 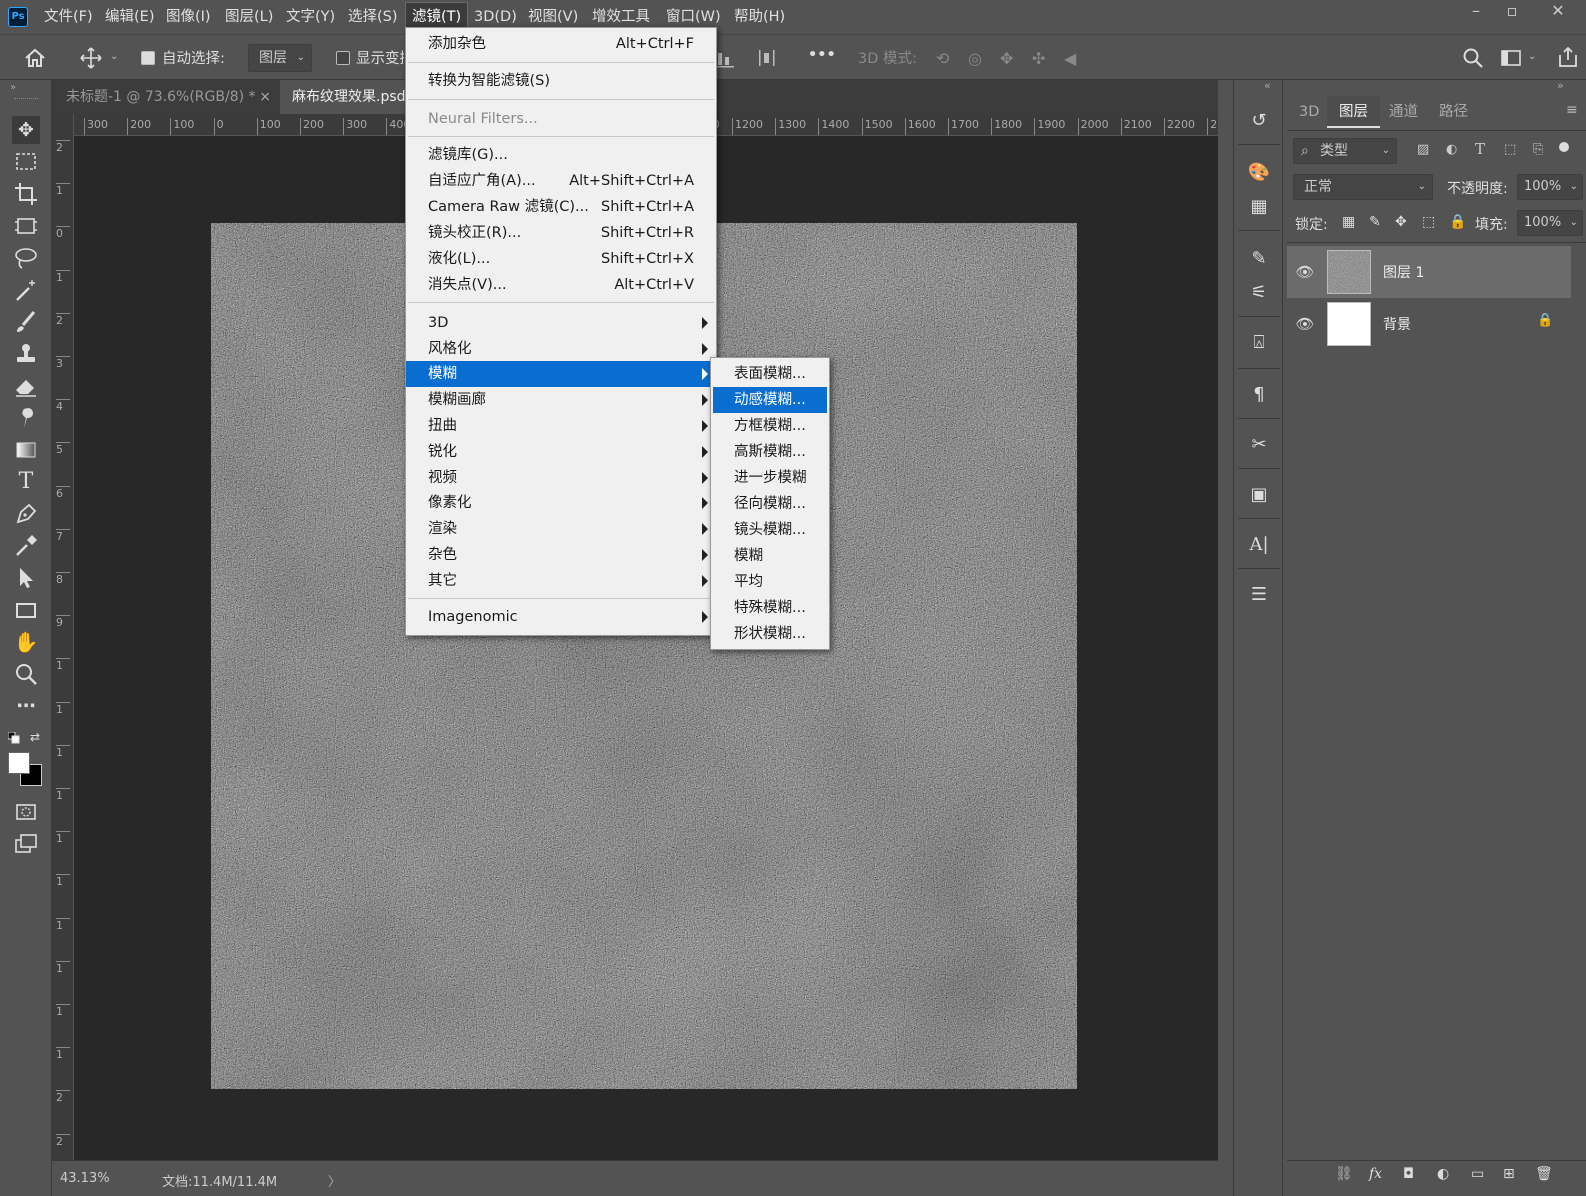 I want to click on fx-icon: fx, so click(x=1375, y=1174).